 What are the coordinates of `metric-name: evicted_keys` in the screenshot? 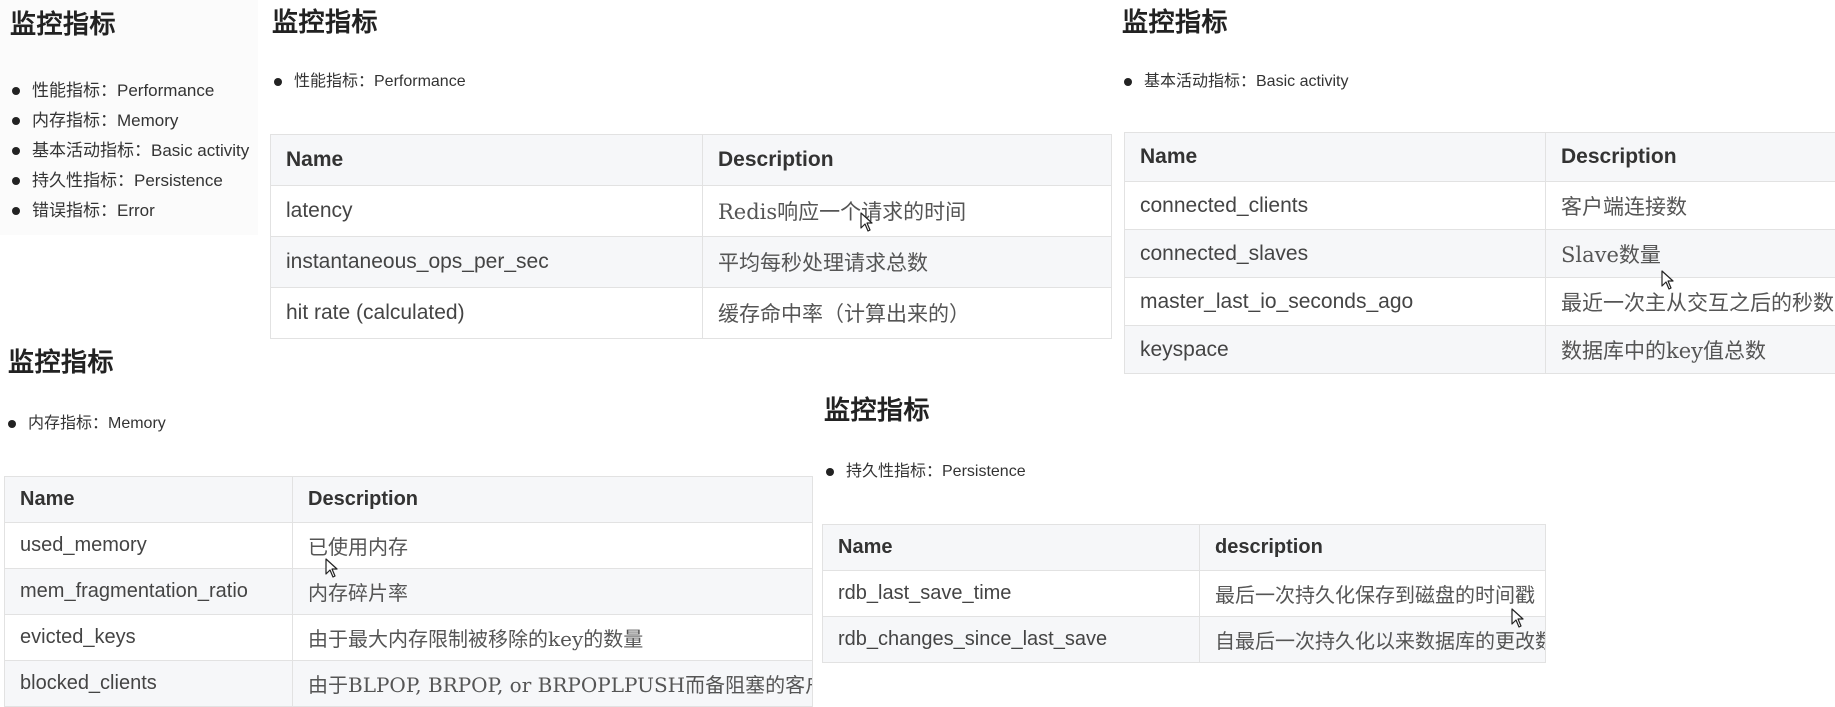 It's located at (149, 638).